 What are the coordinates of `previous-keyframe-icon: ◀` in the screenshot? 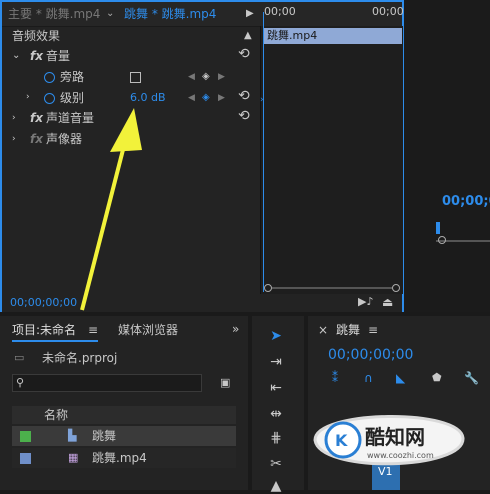 It's located at (191, 77).